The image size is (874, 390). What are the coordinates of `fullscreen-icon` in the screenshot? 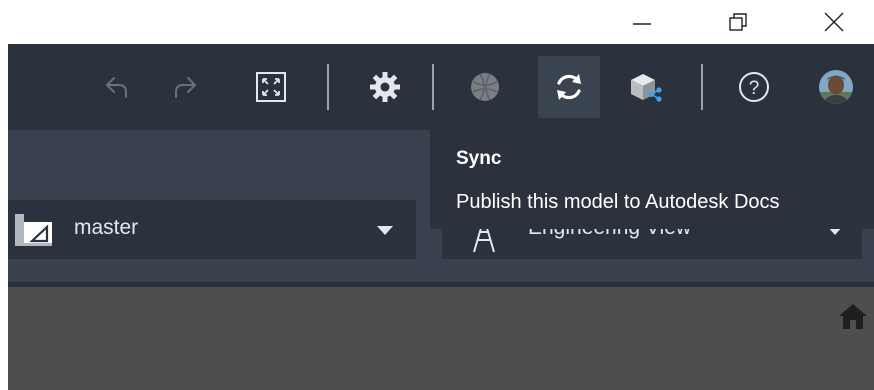 It's located at (271, 87).